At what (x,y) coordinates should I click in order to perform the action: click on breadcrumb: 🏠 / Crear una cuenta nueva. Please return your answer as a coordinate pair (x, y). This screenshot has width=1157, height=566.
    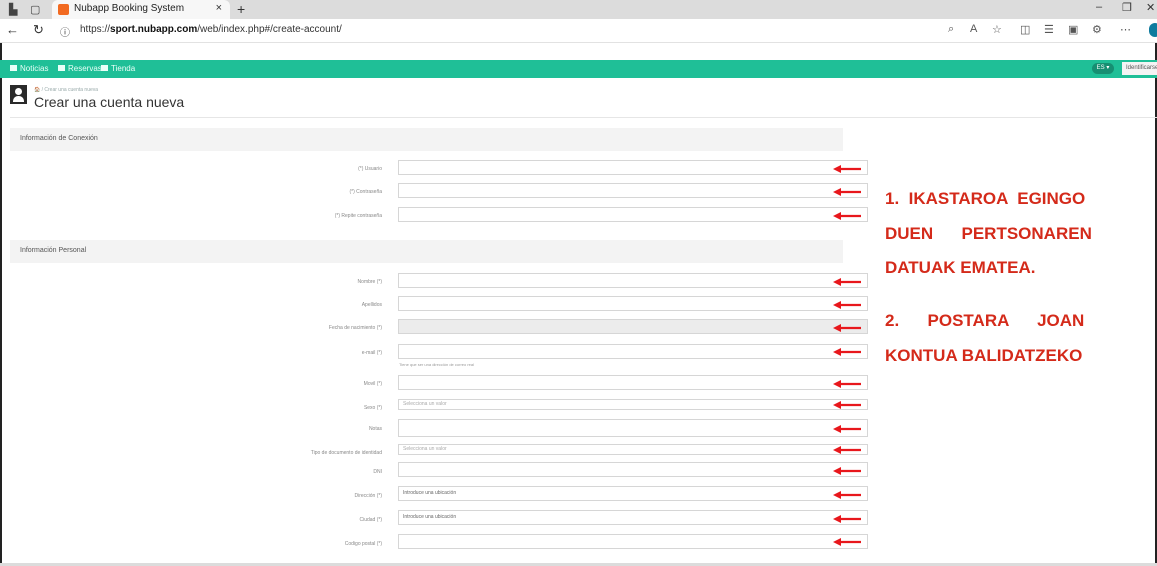
    Looking at the image, I should click on (66, 90).